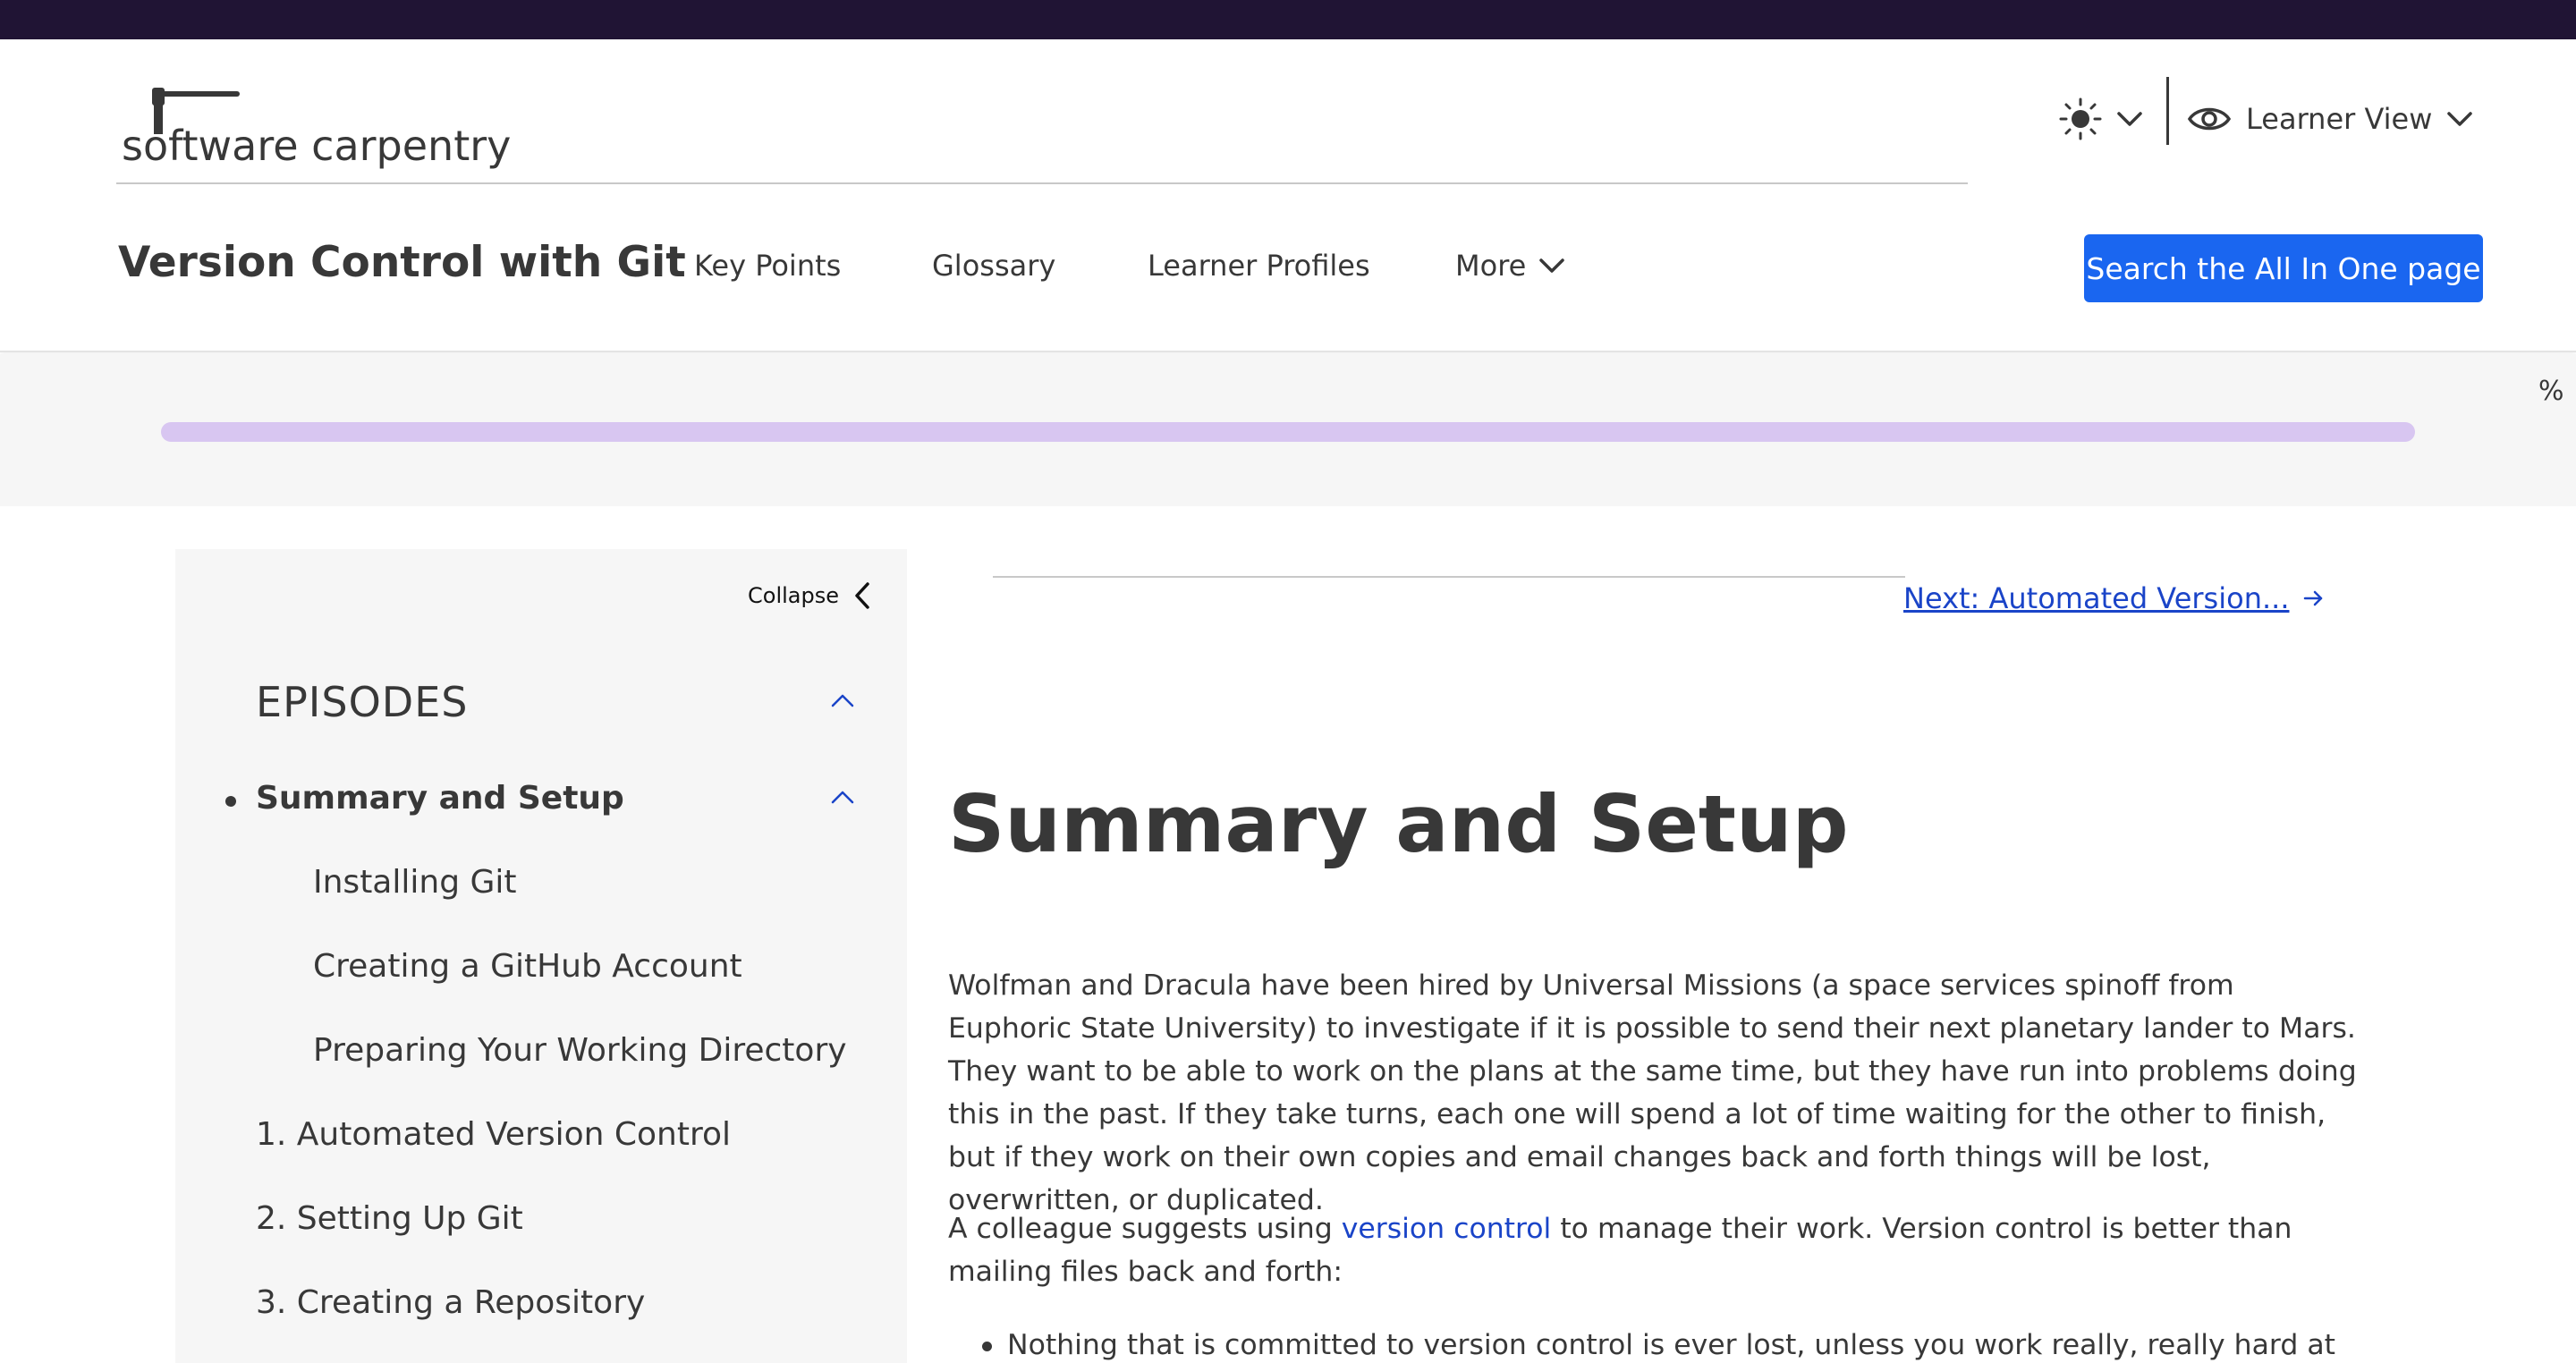 This screenshot has height=1363, width=2576. What do you see at coordinates (1042, 183) in the screenshot?
I see `header-divider` at bounding box center [1042, 183].